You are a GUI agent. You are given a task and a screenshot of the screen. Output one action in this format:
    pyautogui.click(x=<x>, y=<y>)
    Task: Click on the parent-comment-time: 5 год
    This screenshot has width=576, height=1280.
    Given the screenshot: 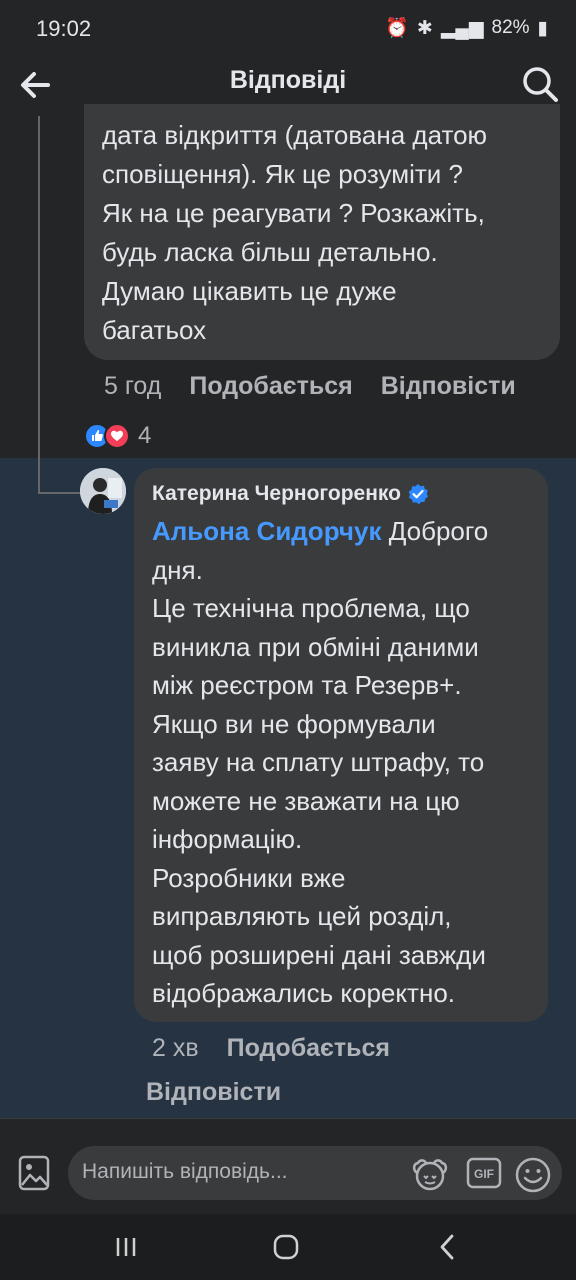 What is the action you would take?
    pyautogui.click(x=133, y=386)
    